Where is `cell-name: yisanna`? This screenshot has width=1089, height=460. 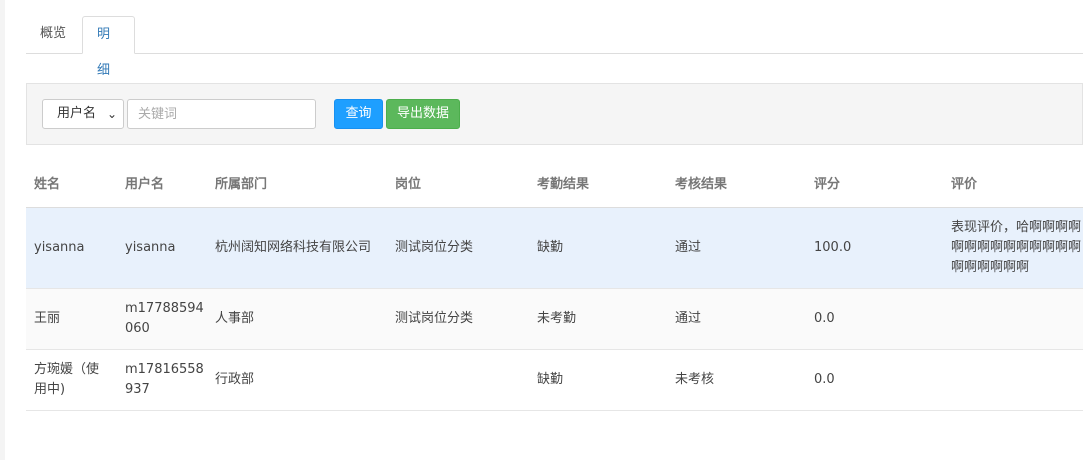 cell-name: yisanna is located at coordinates (59, 247).